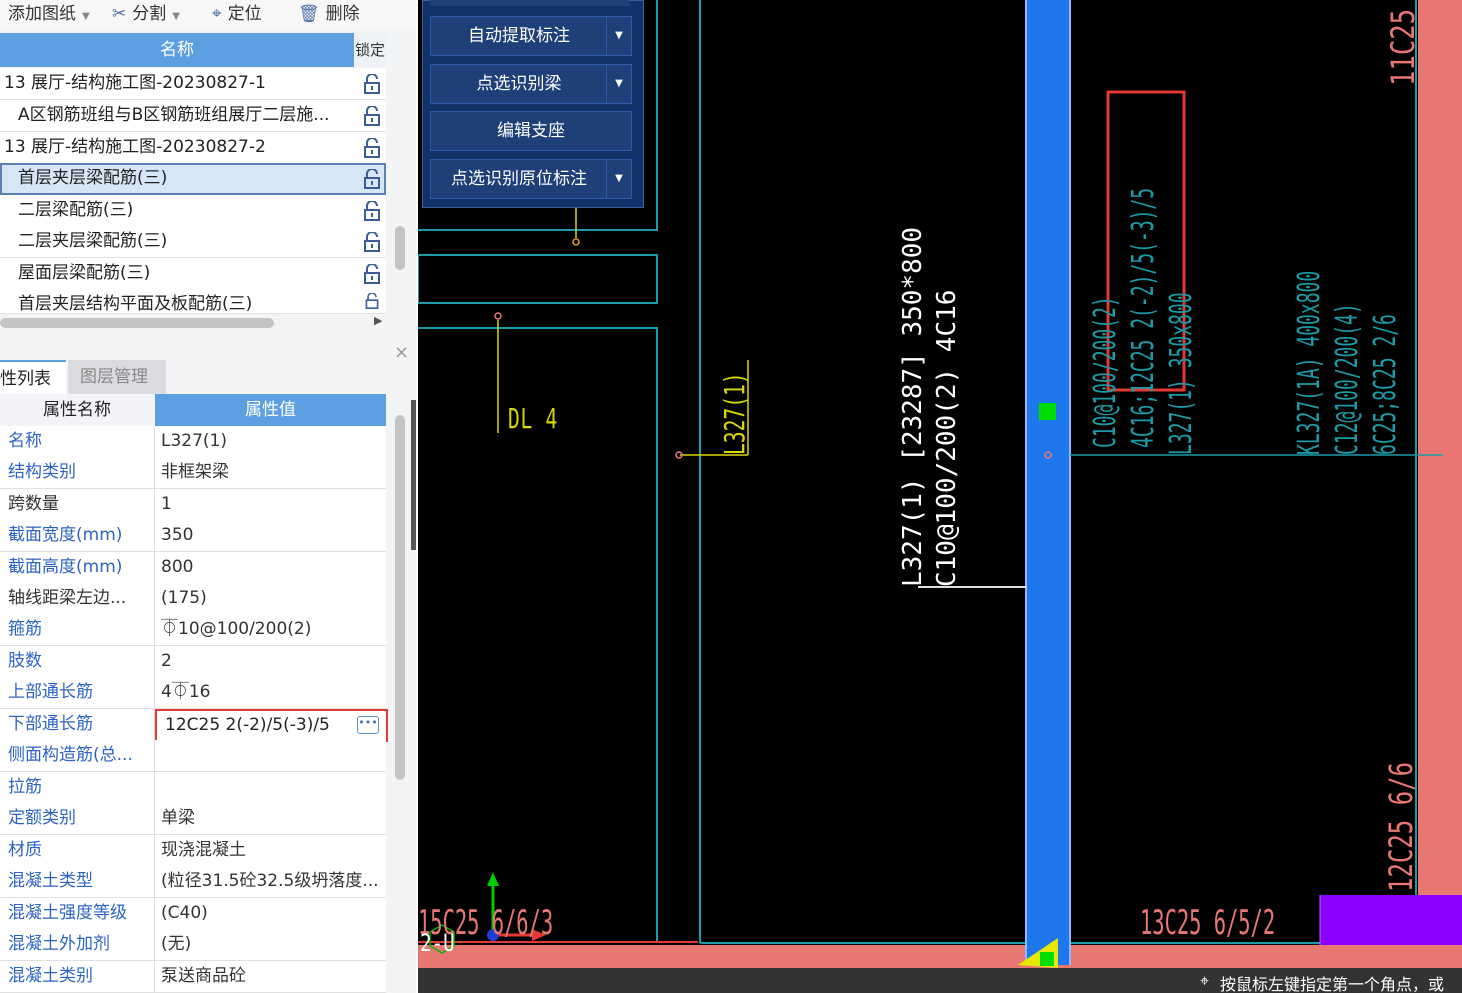  I want to click on split-icon: ✂, so click(119, 14).